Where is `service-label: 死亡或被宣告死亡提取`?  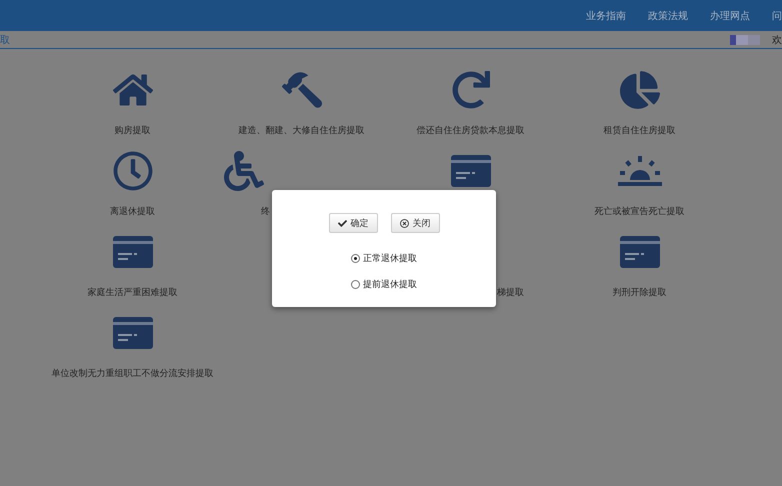
service-label: 死亡或被宣告死亡提取 is located at coordinates (639, 211).